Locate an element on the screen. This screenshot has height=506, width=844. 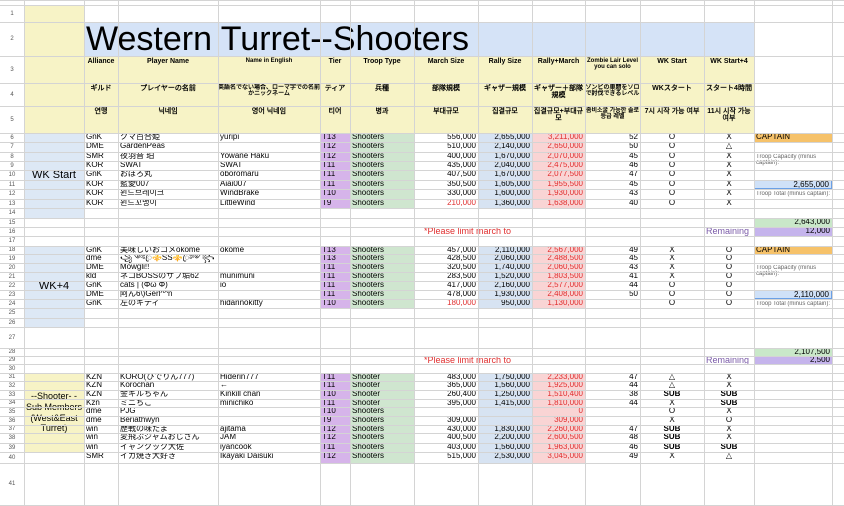
row-number: 3 is located at coordinates (12, 70).